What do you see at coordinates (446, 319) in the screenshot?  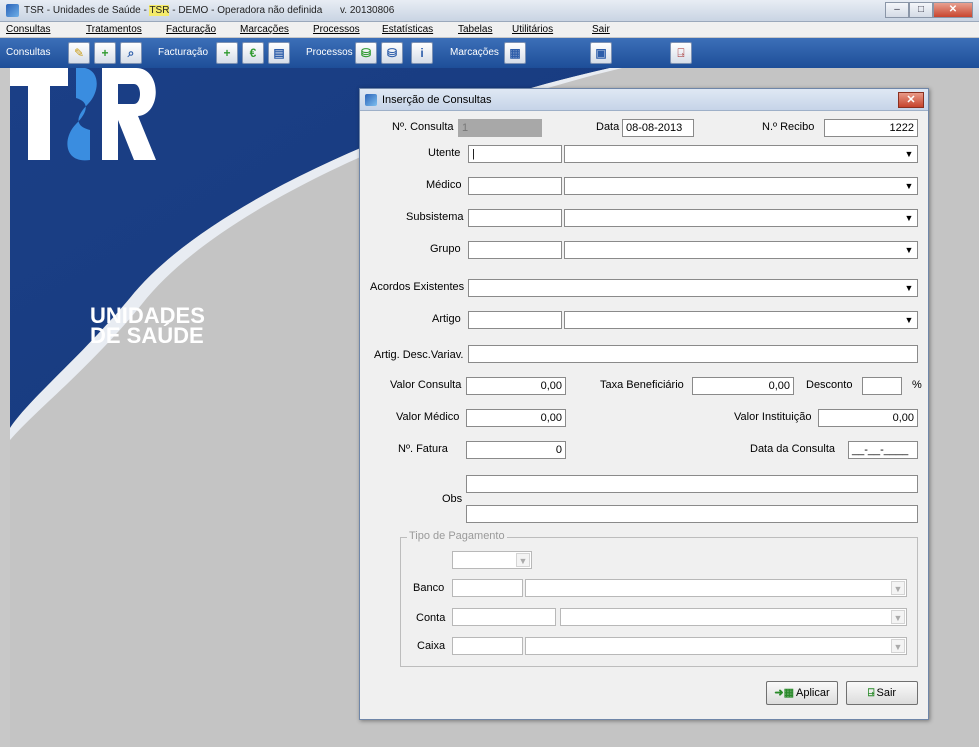 I see `artigo-label: Artigo` at bounding box center [446, 319].